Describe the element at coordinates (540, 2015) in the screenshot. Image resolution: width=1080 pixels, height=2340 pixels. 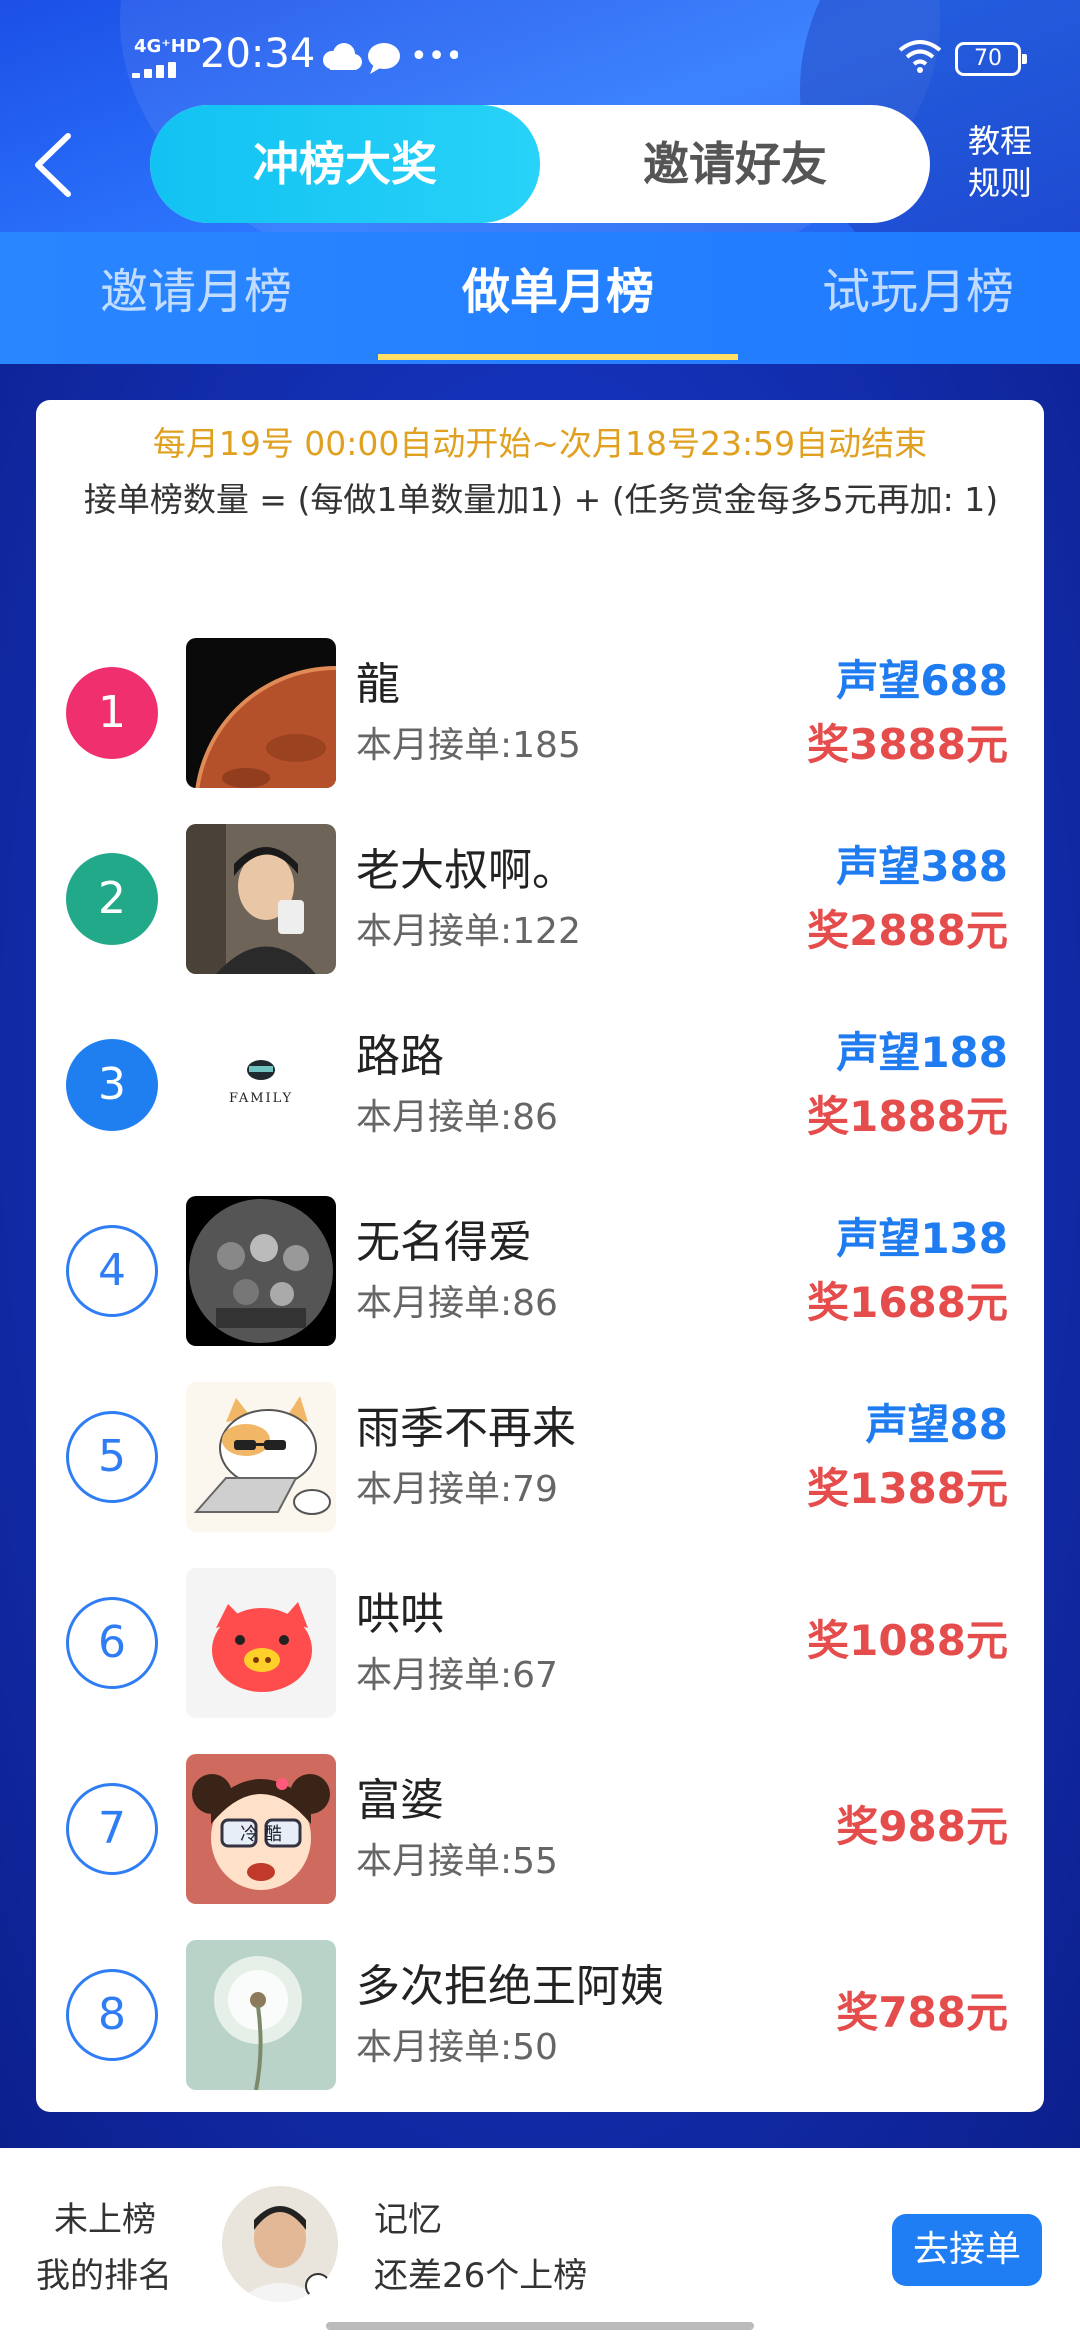
I see `list-item: 8 多次拒绝王阿姨 本月接单:50 奖788元` at that location.